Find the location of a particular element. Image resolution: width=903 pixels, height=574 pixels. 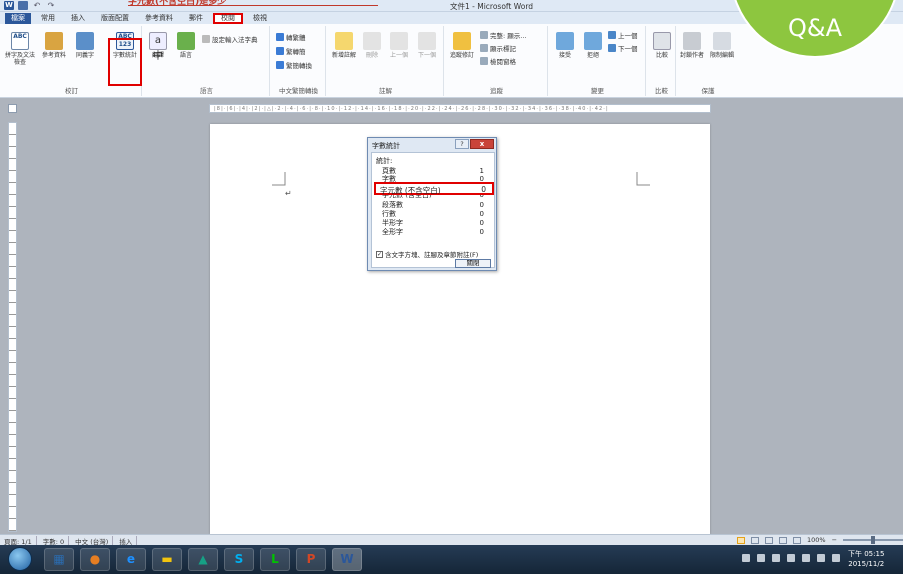

translate-icon: a中 is located at coordinates (158, 47).